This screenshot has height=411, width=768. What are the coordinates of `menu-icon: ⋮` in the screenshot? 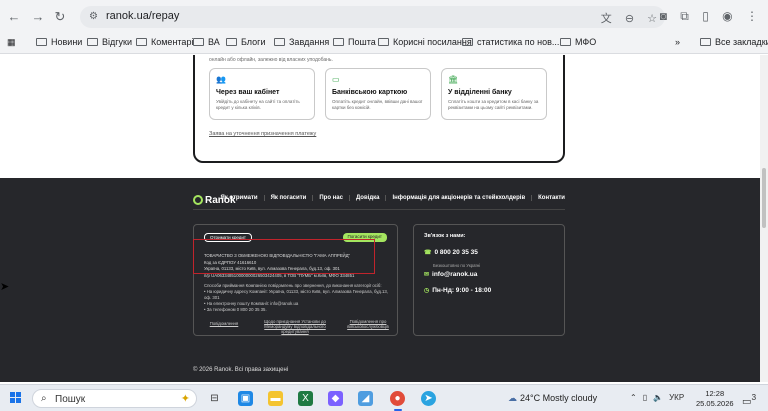 It's located at (752, 16).